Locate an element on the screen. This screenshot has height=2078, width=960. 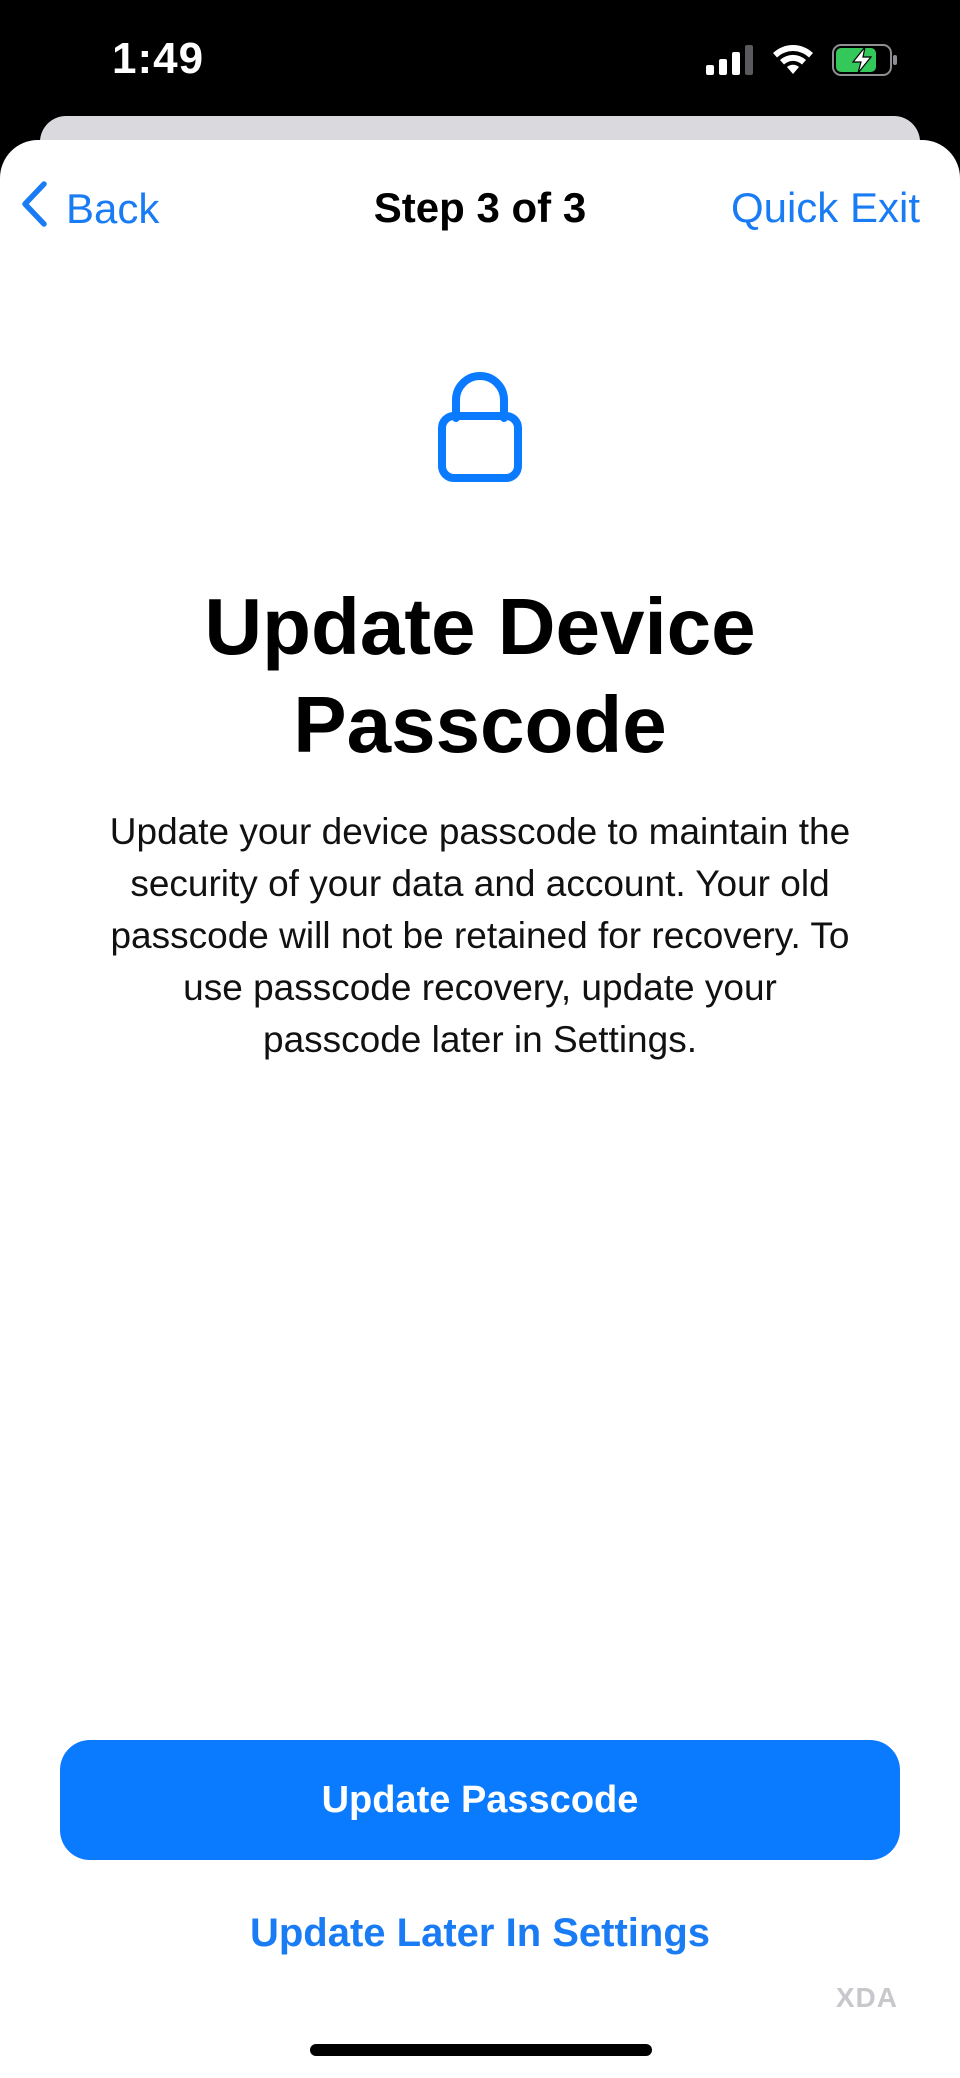
chevron-left-icon is located at coordinates (43, 209).